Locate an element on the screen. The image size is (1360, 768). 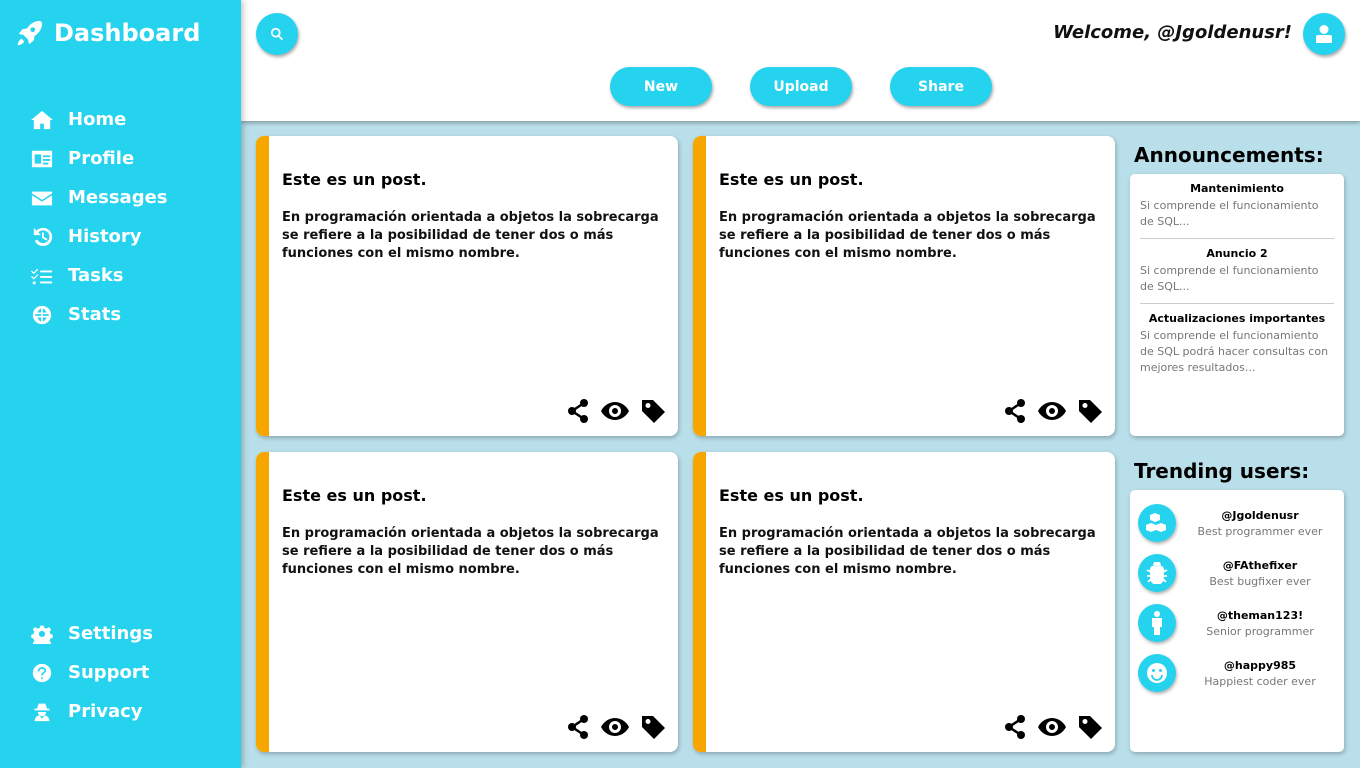
trending-user: @happy985 Happiest coder ever is located at coordinates (1237, 673).